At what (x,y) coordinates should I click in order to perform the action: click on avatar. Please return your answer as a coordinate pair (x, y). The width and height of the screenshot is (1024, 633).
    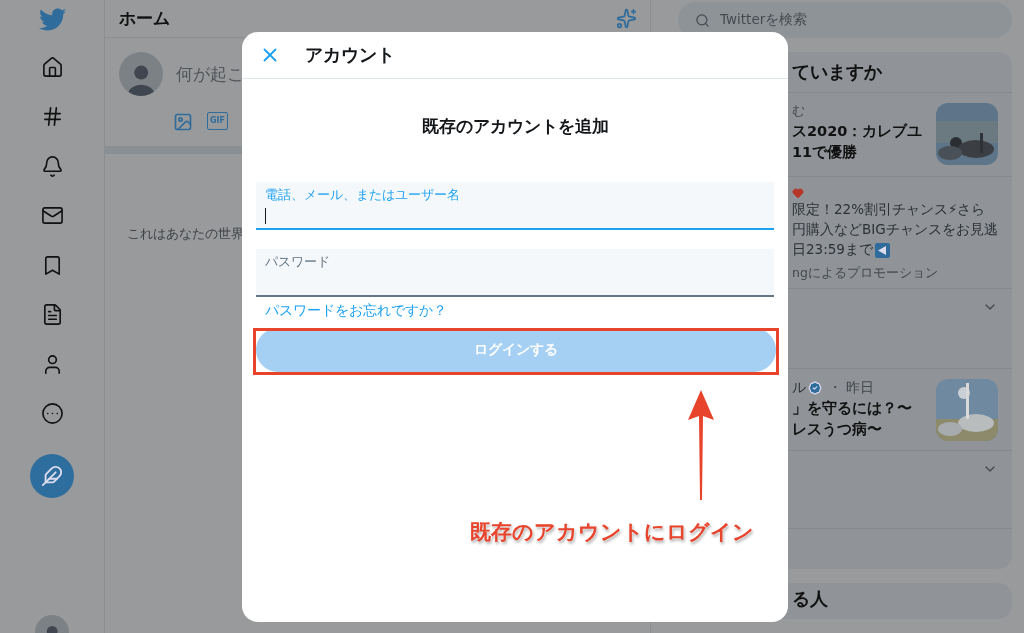
    Looking at the image, I should click on (141, 74).